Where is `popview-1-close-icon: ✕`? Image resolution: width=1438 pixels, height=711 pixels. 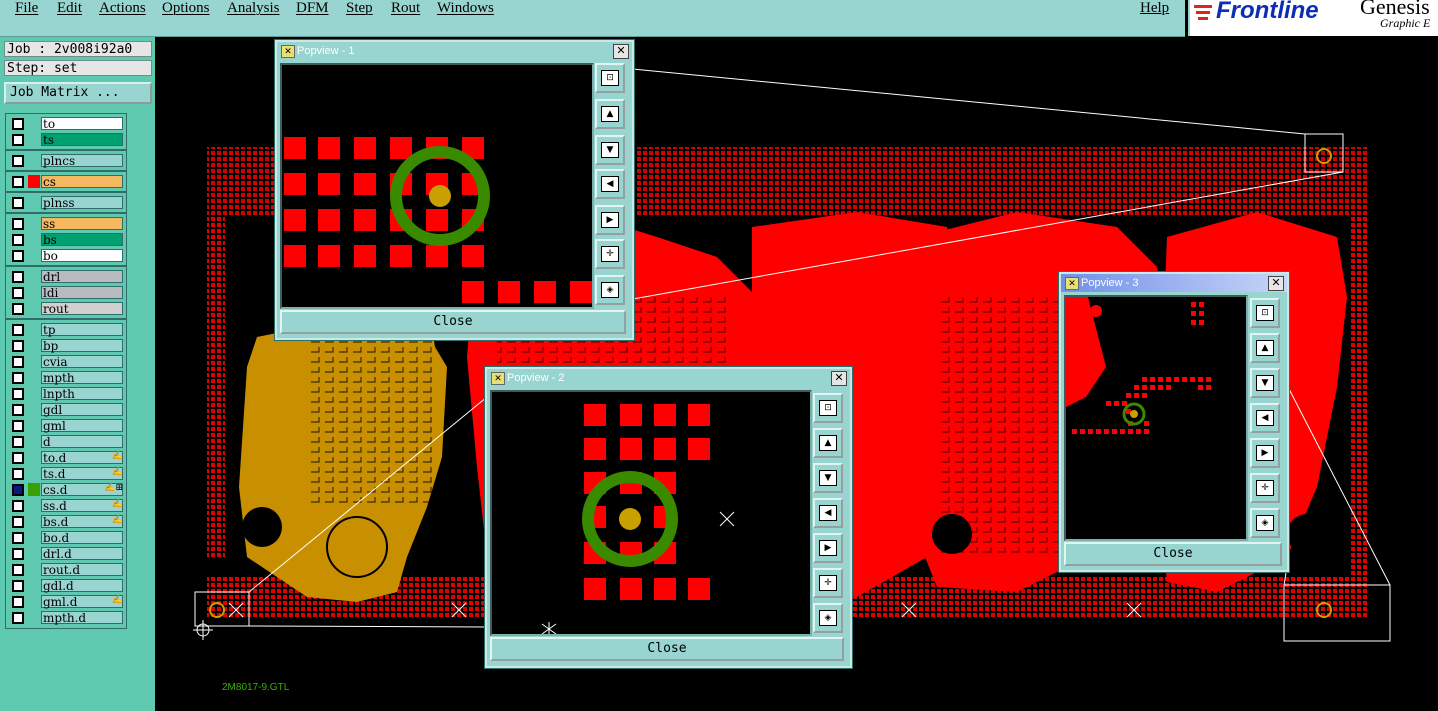
popview-1-close-icon: ✕ is located at coordinates (621, 51).